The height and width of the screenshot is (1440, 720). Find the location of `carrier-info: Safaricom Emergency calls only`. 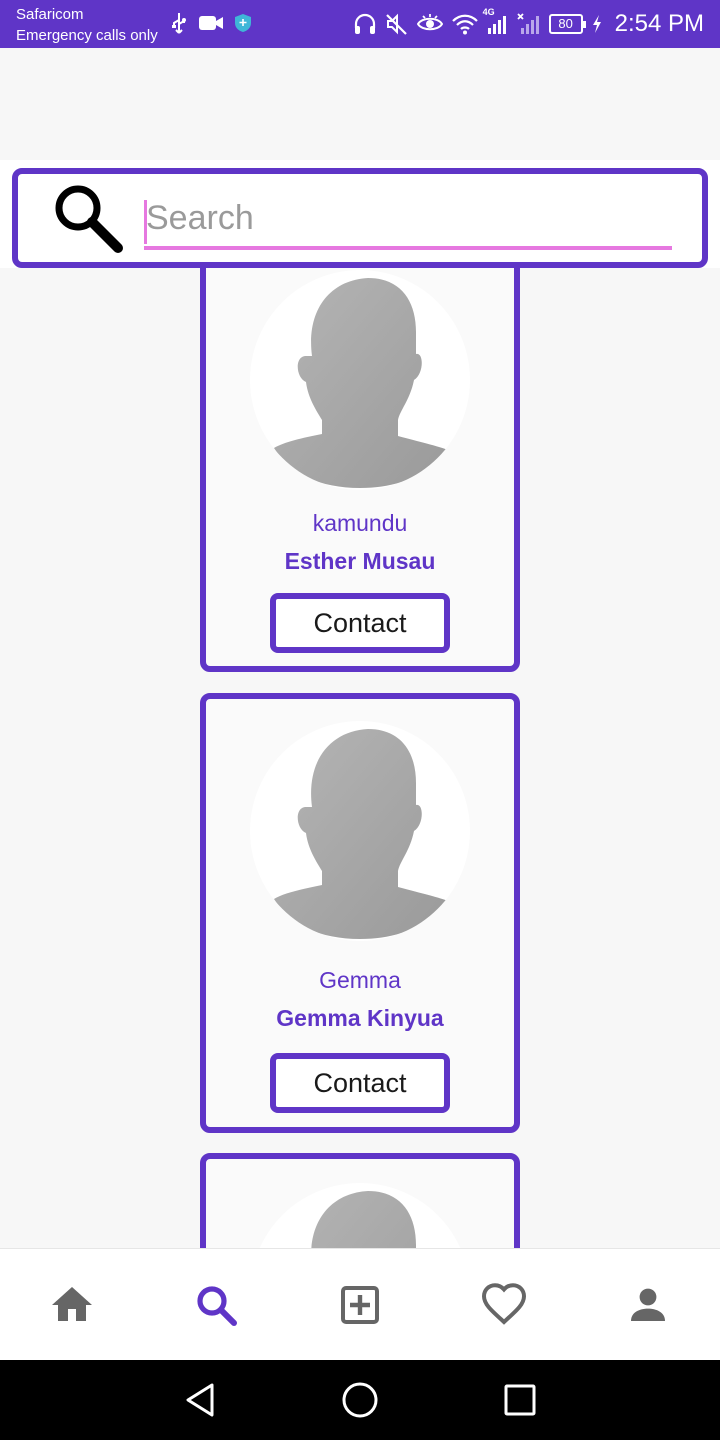

carrier-info: Safaricom Emergency calls only is located at coordinates (87, 25).